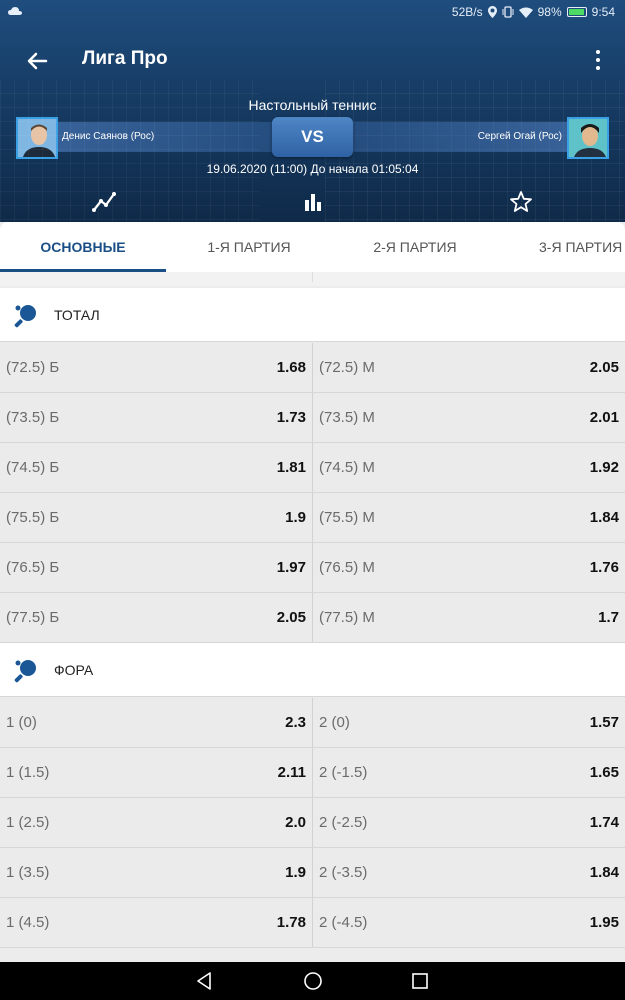  I want to click on table-row: 1 (1.5) 2.11 2 (-1.5) 1.65, so click(312, 773).